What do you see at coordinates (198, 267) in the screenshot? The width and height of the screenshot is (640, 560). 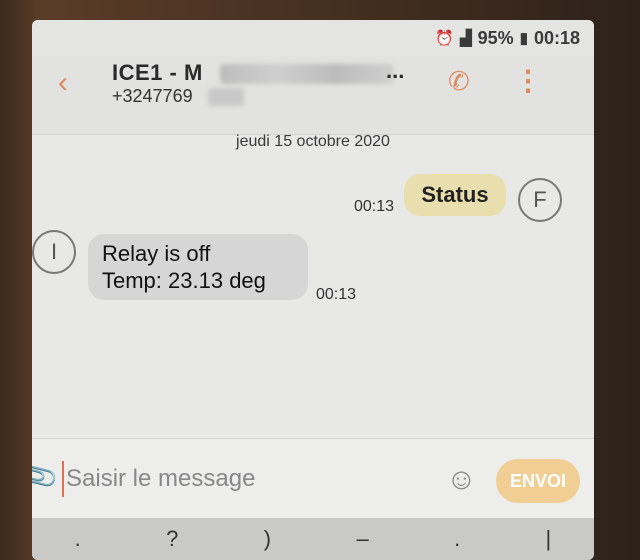 I see `incoming-message-bubble: Relay is off Temp: 23.13 deg` at bounding box center [198, 267].